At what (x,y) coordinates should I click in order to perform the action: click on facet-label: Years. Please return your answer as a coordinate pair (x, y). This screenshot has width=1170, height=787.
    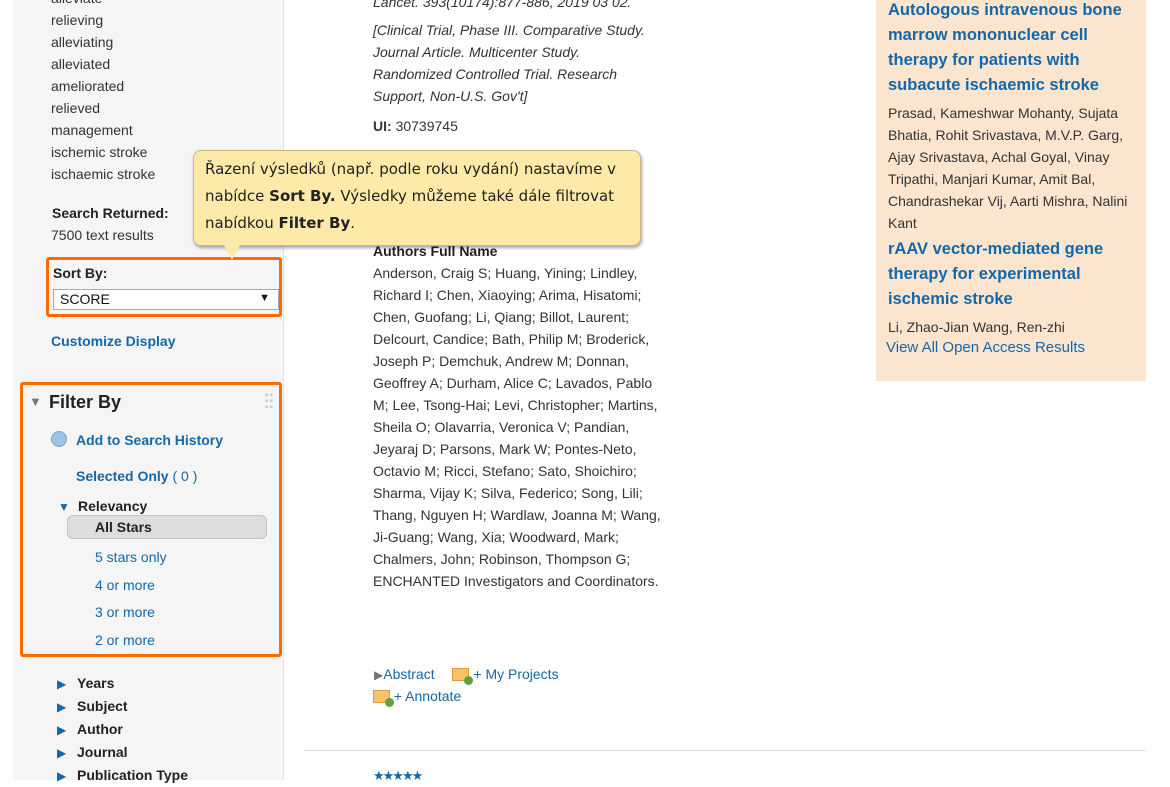
    Looking at the image, I should click on (96, 683).